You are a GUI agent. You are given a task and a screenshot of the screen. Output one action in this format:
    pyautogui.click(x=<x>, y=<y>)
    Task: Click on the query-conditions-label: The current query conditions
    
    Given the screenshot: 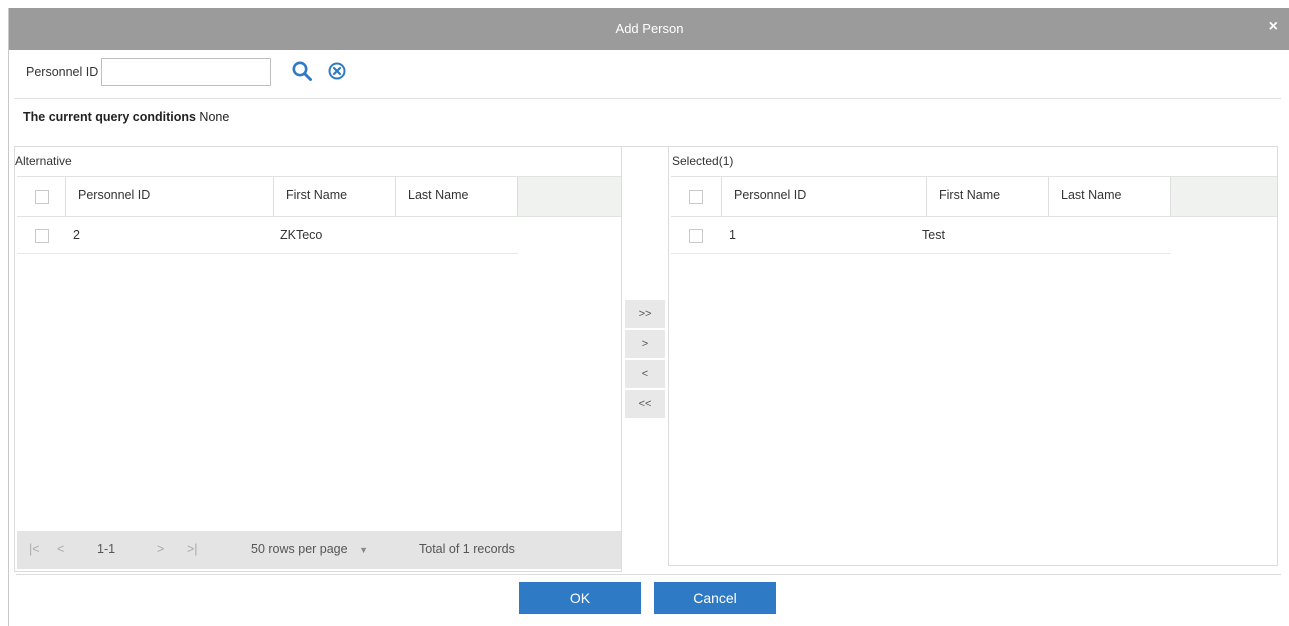 What is the action you would take?
    pyautogui.click(x=109, y=117)
    